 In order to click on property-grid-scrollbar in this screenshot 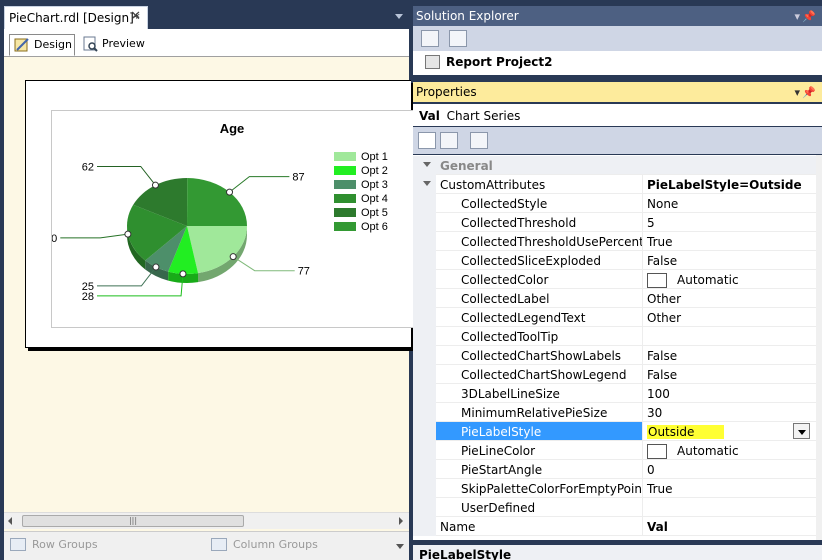, I will do `click(819, 347)`.